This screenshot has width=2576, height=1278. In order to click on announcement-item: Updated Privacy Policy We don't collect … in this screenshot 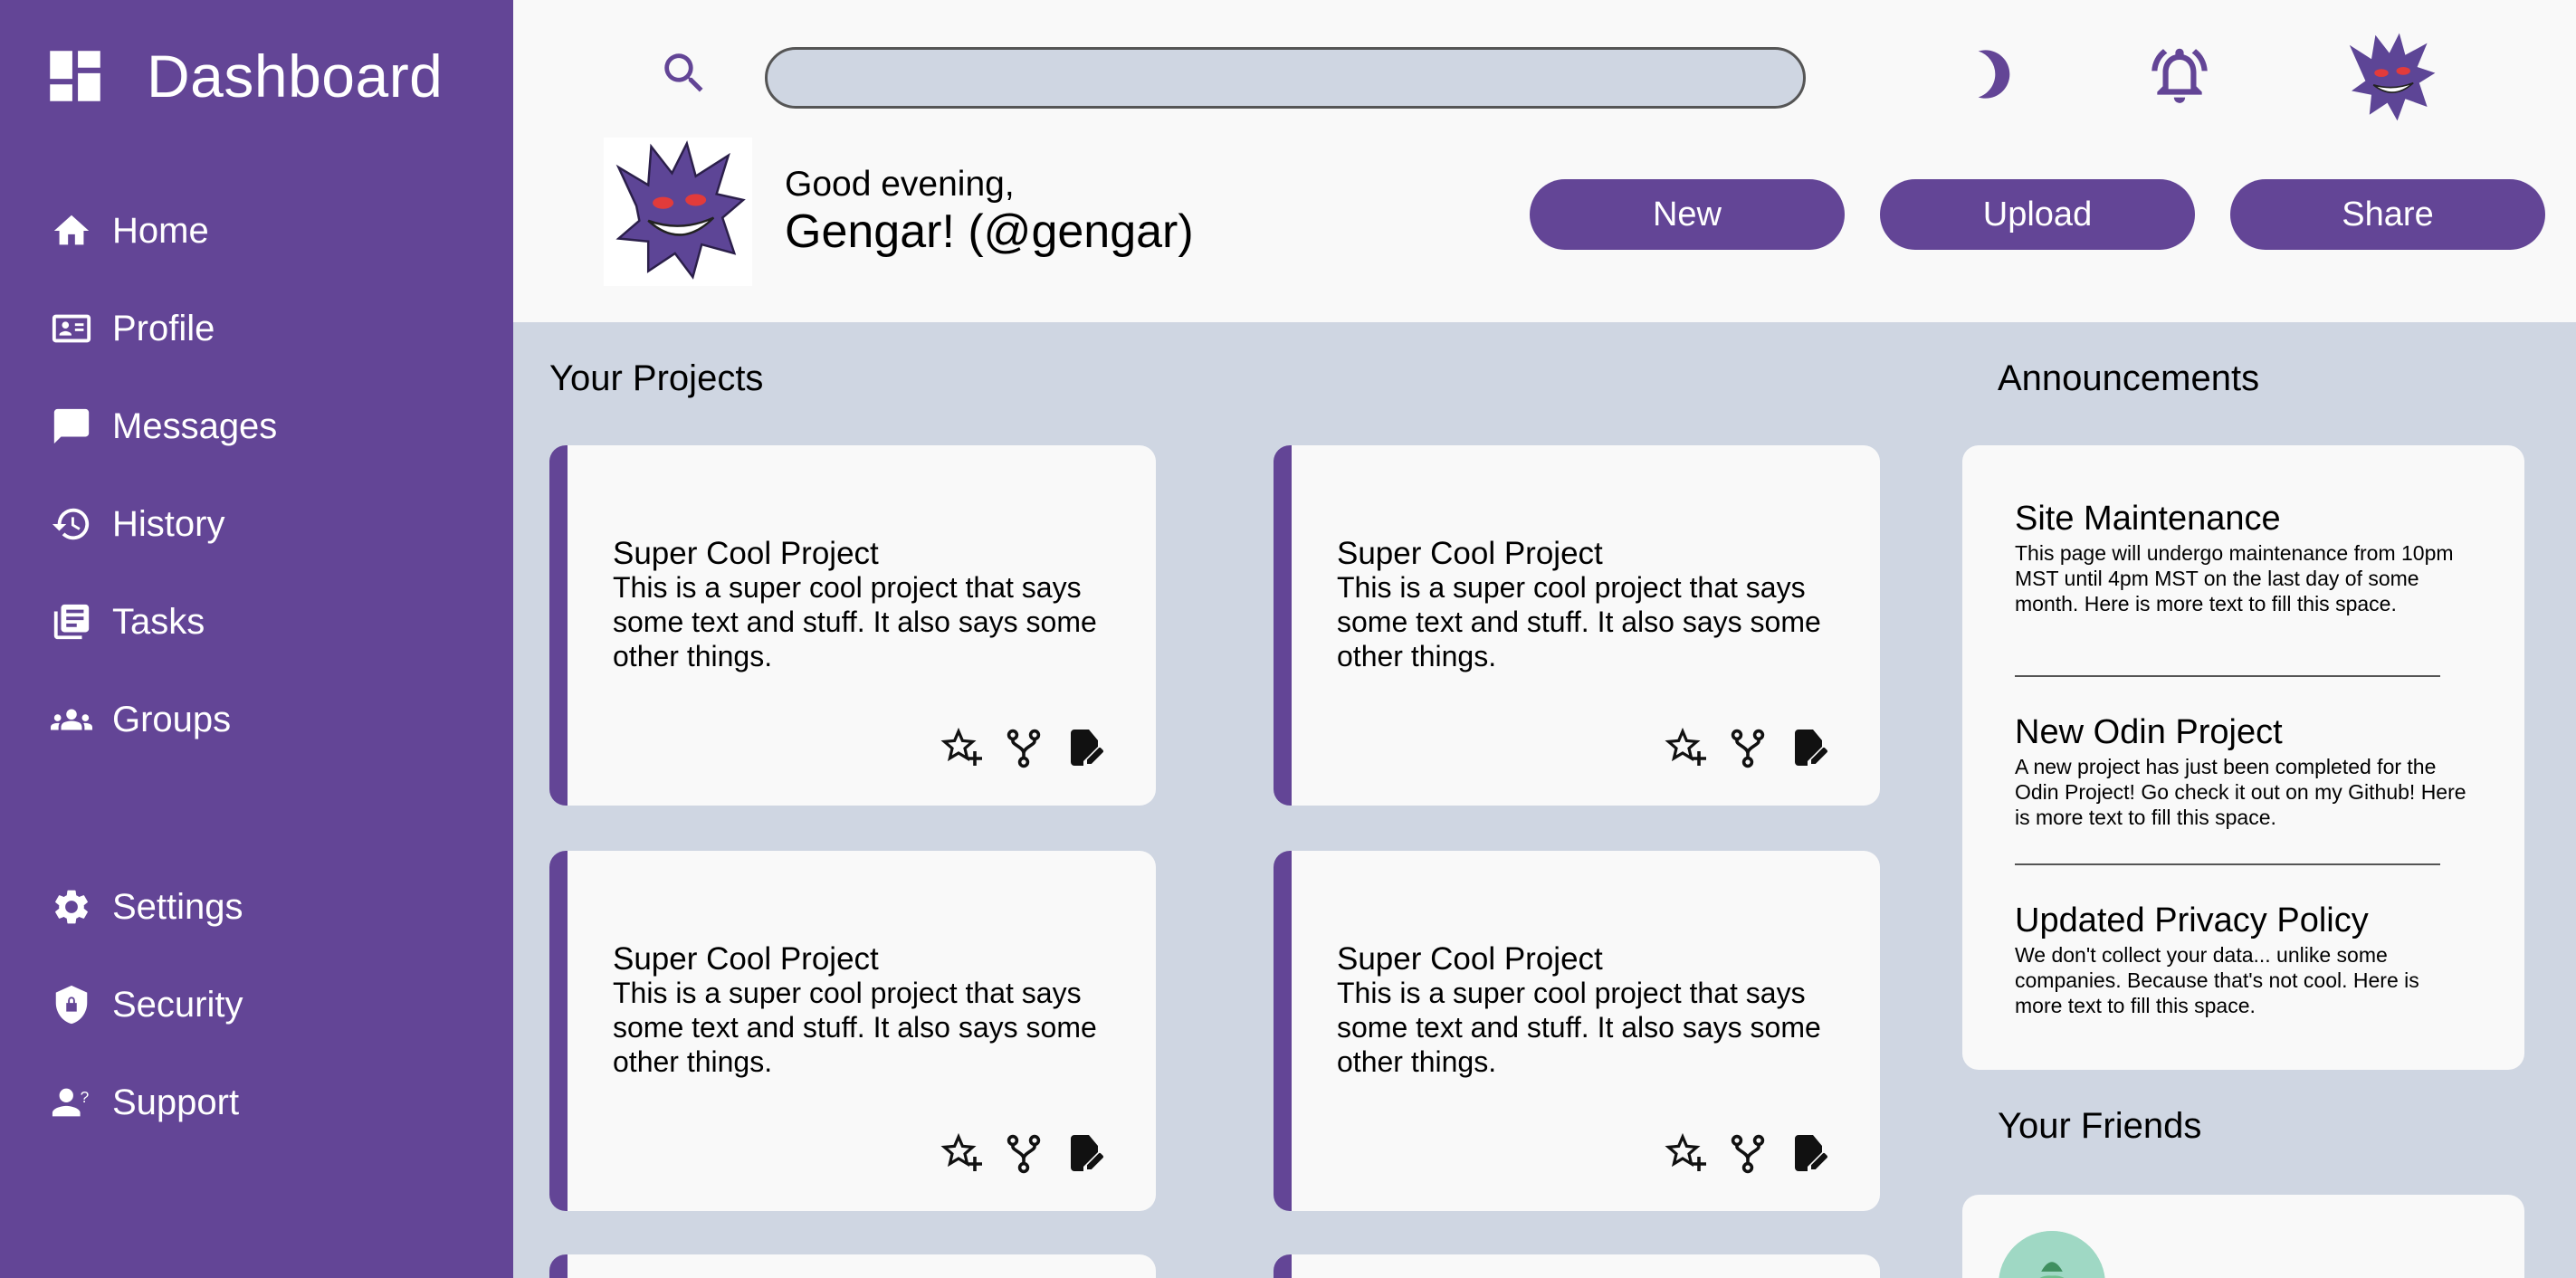, I will do `click(2241, 960)`.